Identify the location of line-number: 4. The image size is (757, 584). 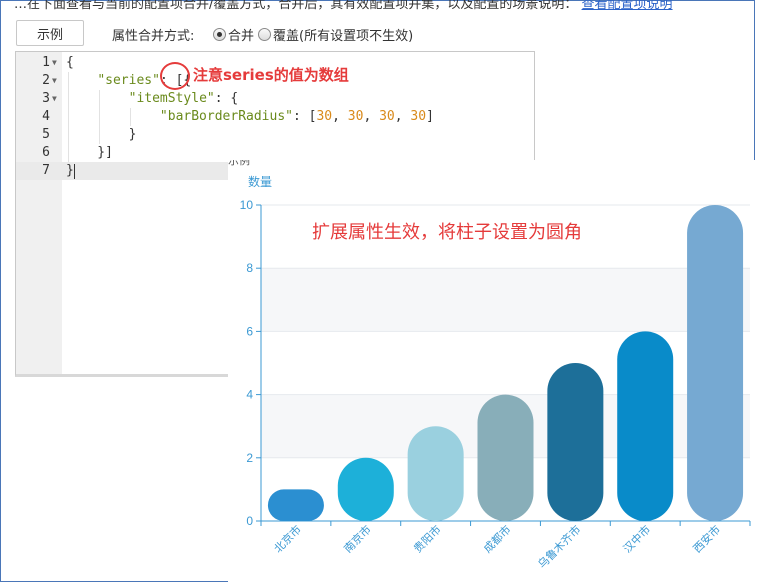
(46, 116).